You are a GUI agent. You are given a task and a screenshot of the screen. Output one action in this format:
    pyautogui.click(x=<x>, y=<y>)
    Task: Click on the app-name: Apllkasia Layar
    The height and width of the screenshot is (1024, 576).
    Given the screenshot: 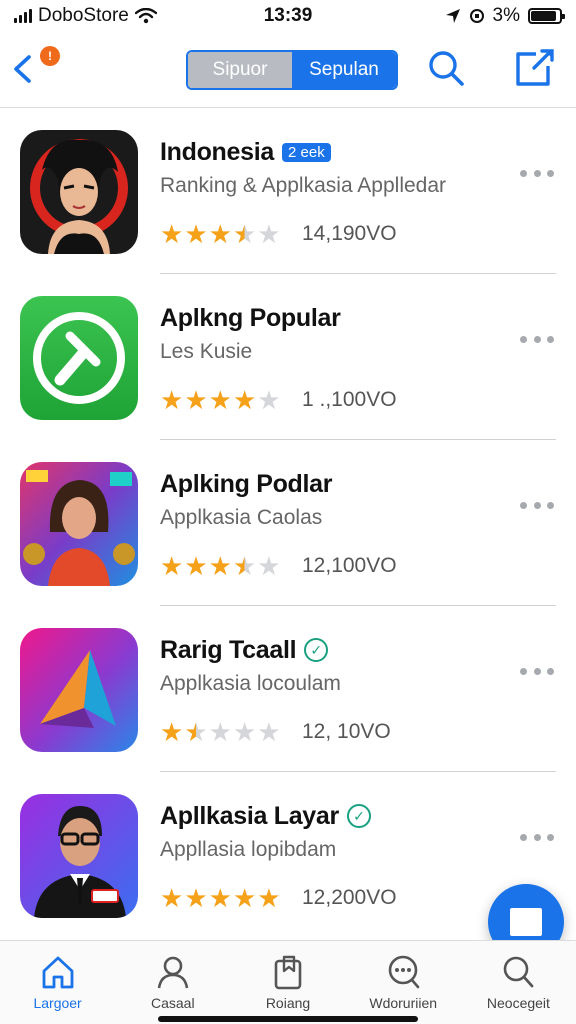 What is the action you would take?
    pyautogui.click(x=249, y=815)
    